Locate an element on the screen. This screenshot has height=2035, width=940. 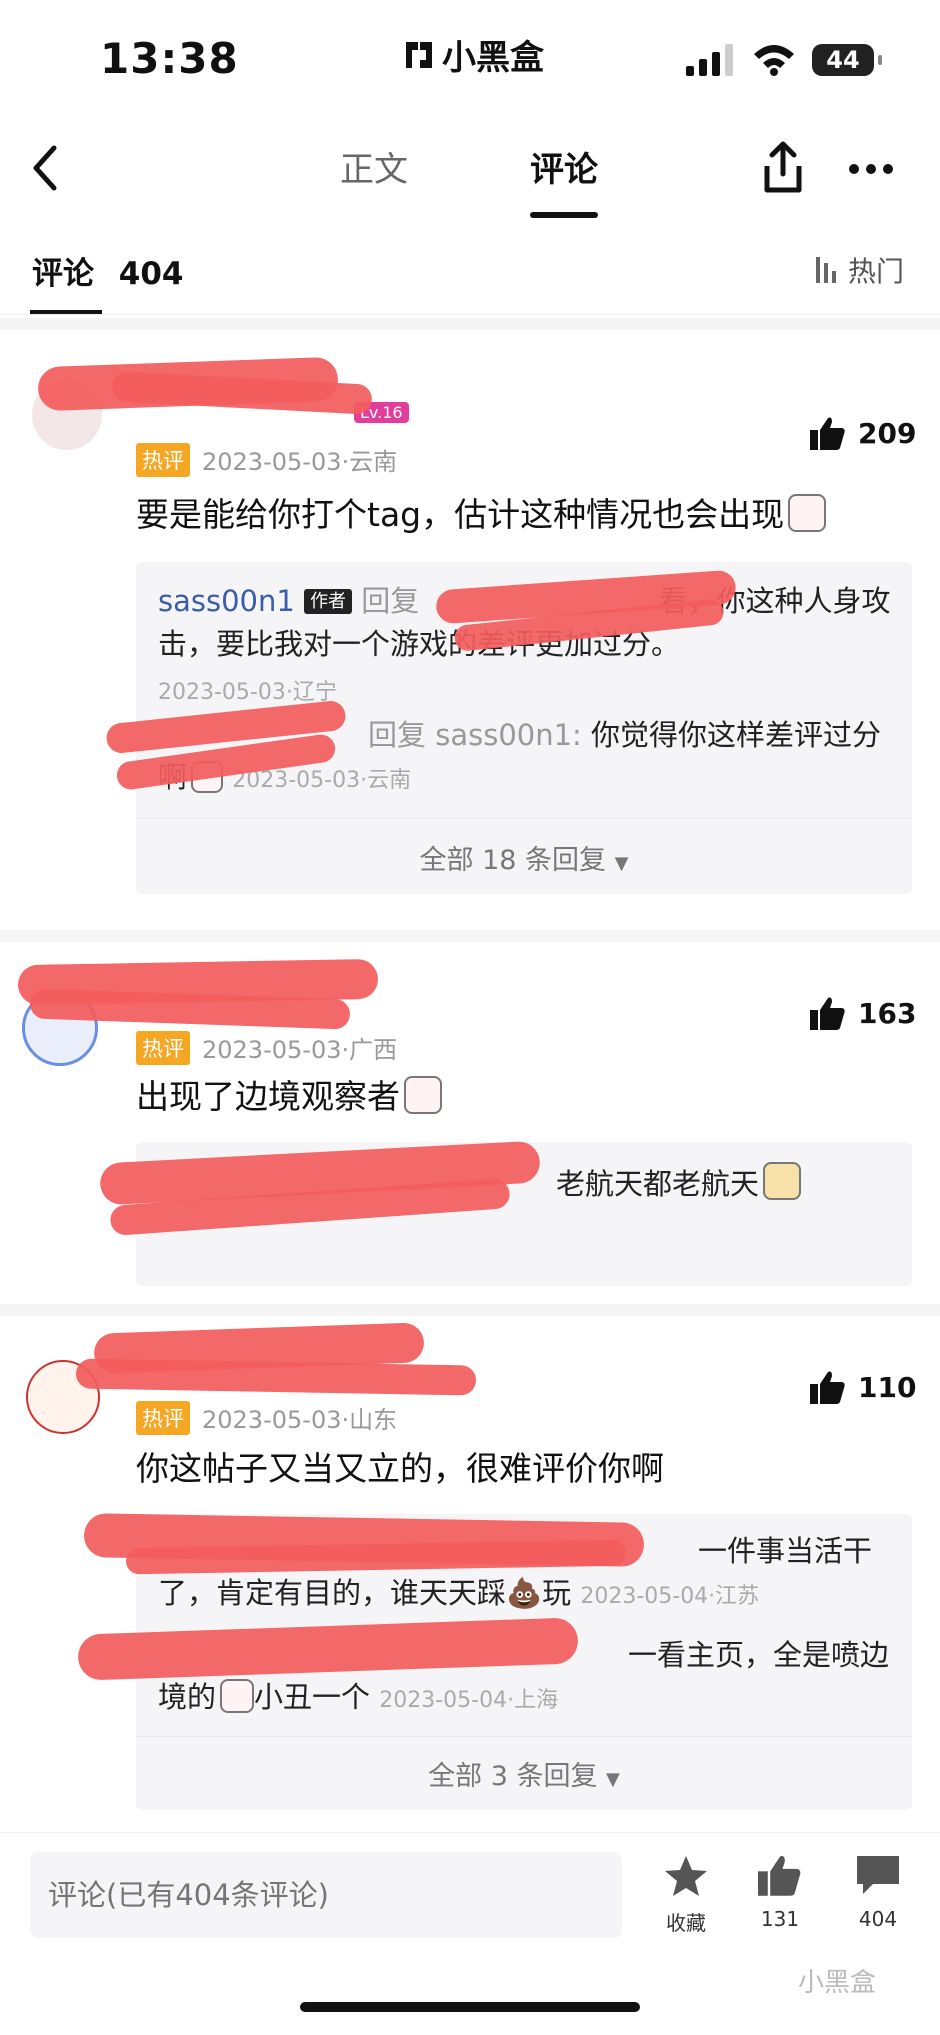
like-button: 110 is located at coordinates (863, 1387).